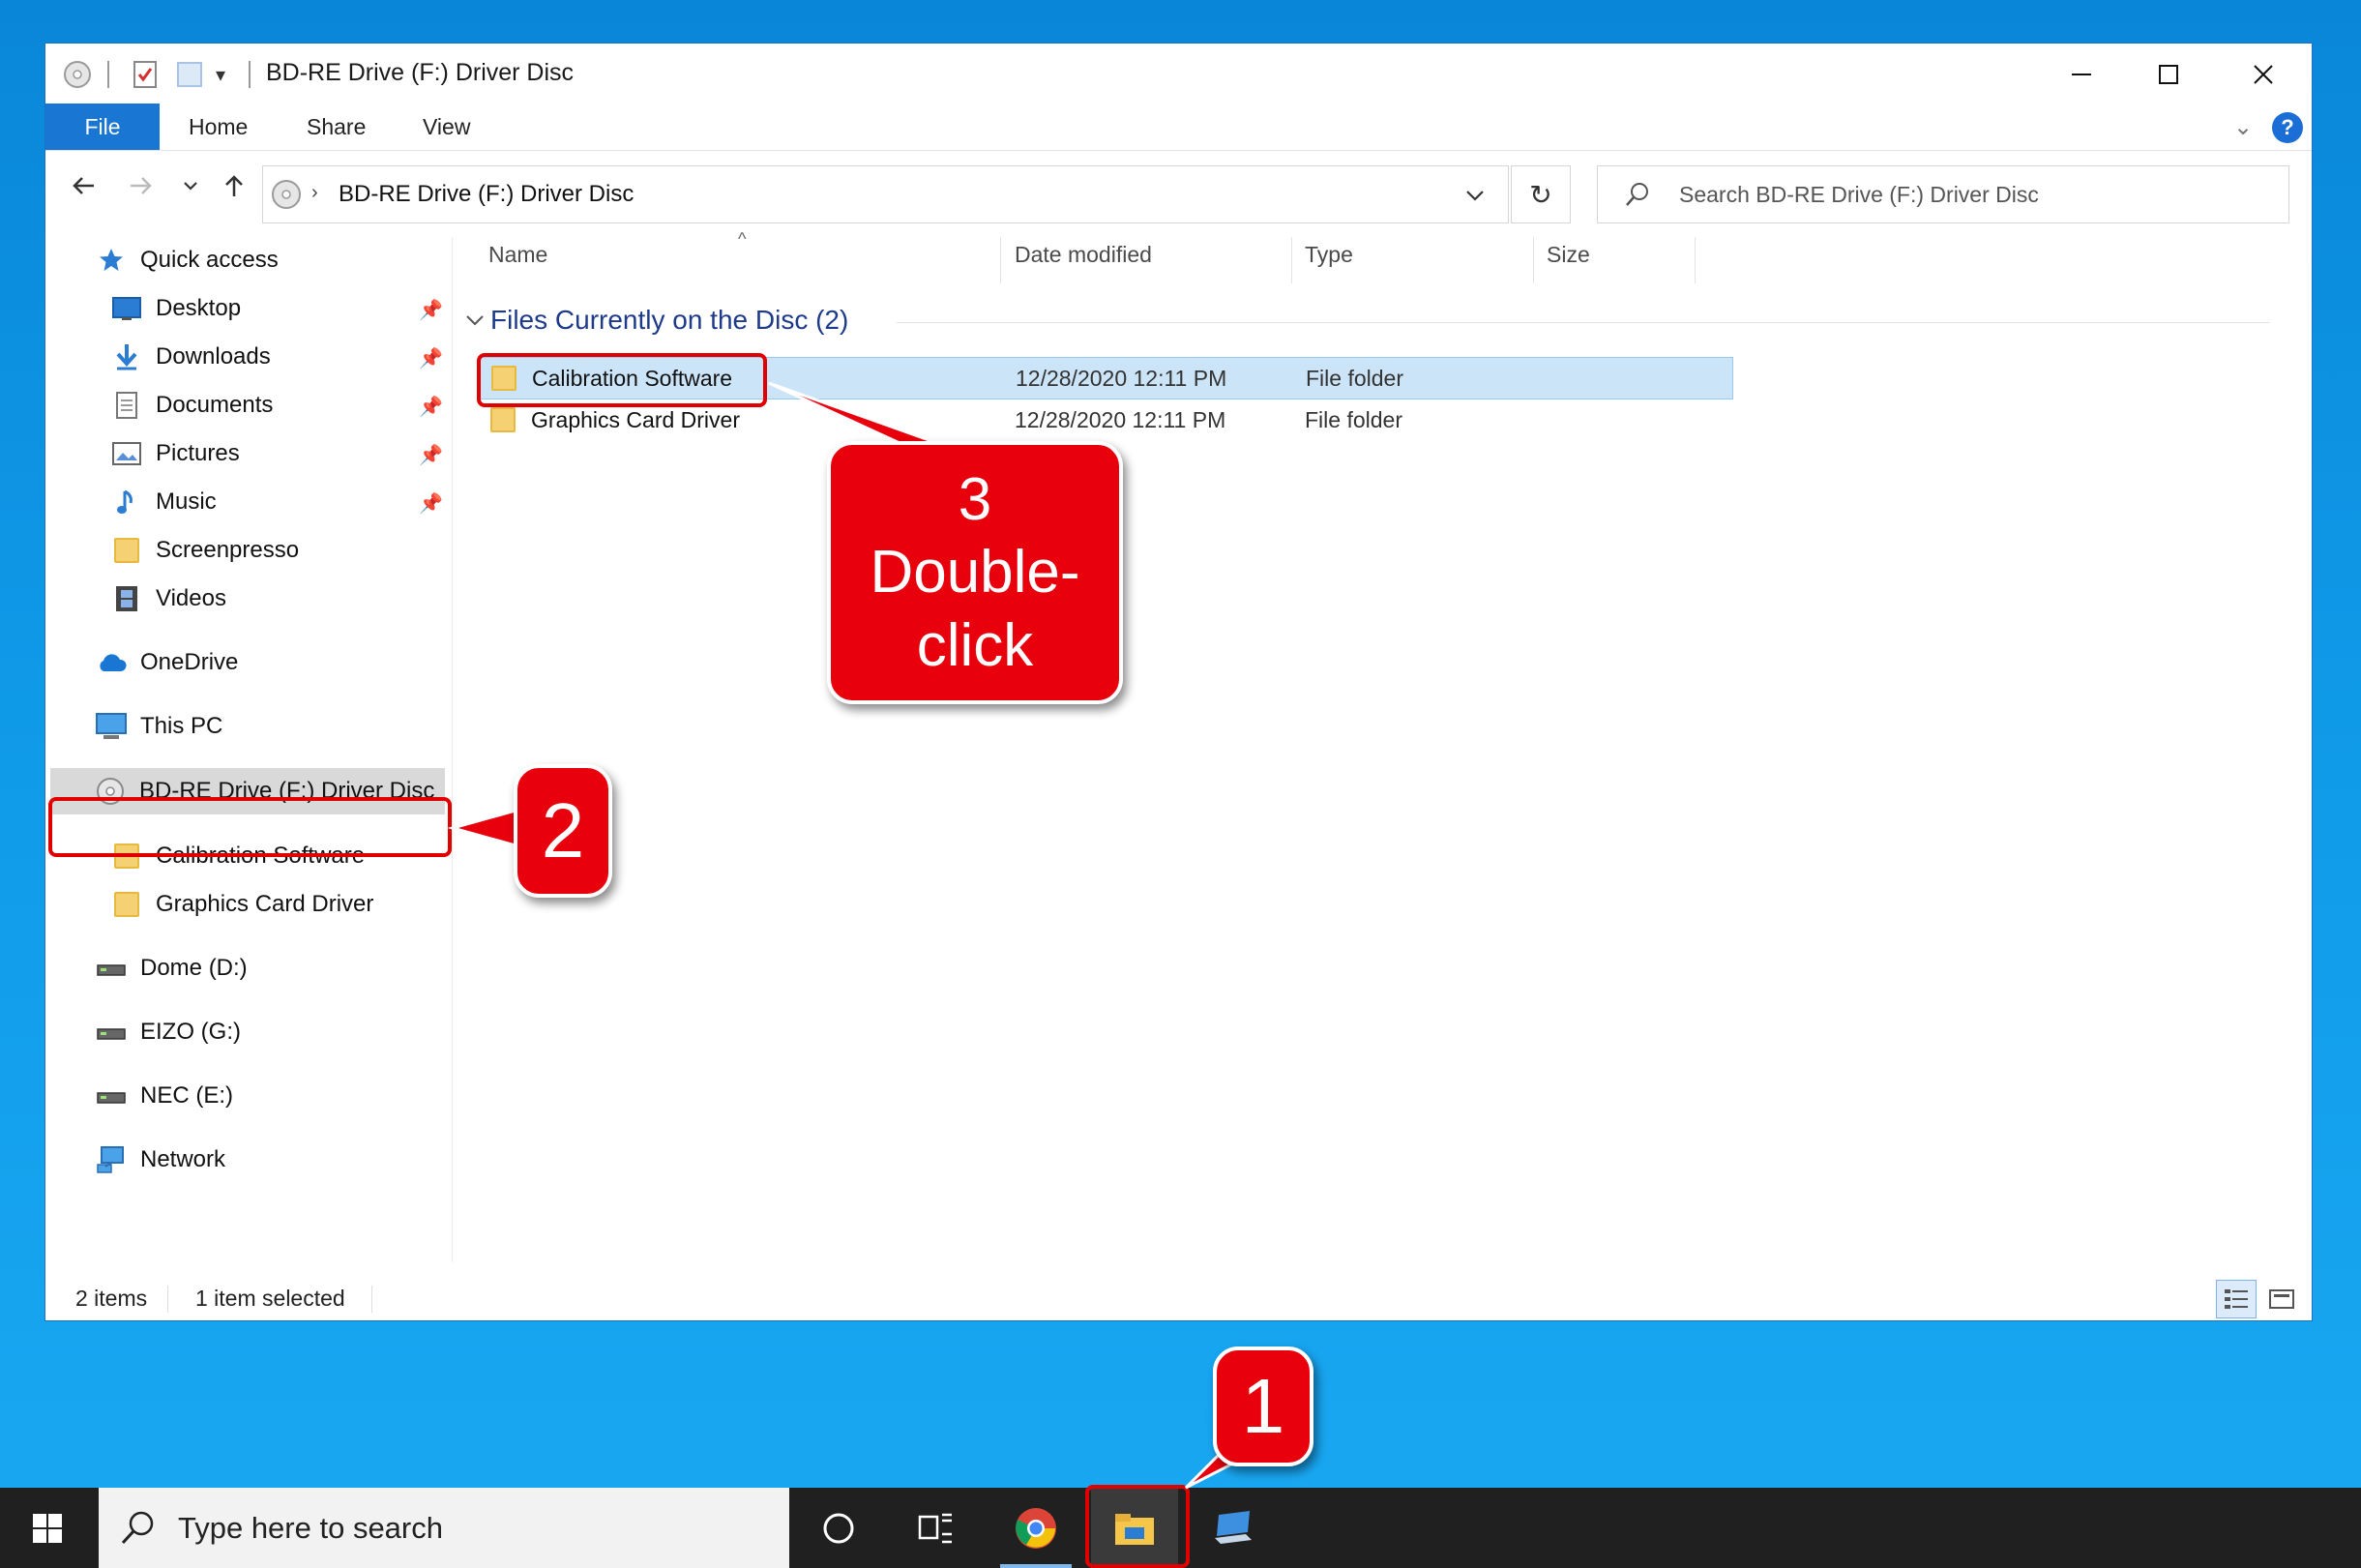  Describe the element at coordinates (975, 645) in the screenshot. I see `callout-step-3-line3: click` at that location.